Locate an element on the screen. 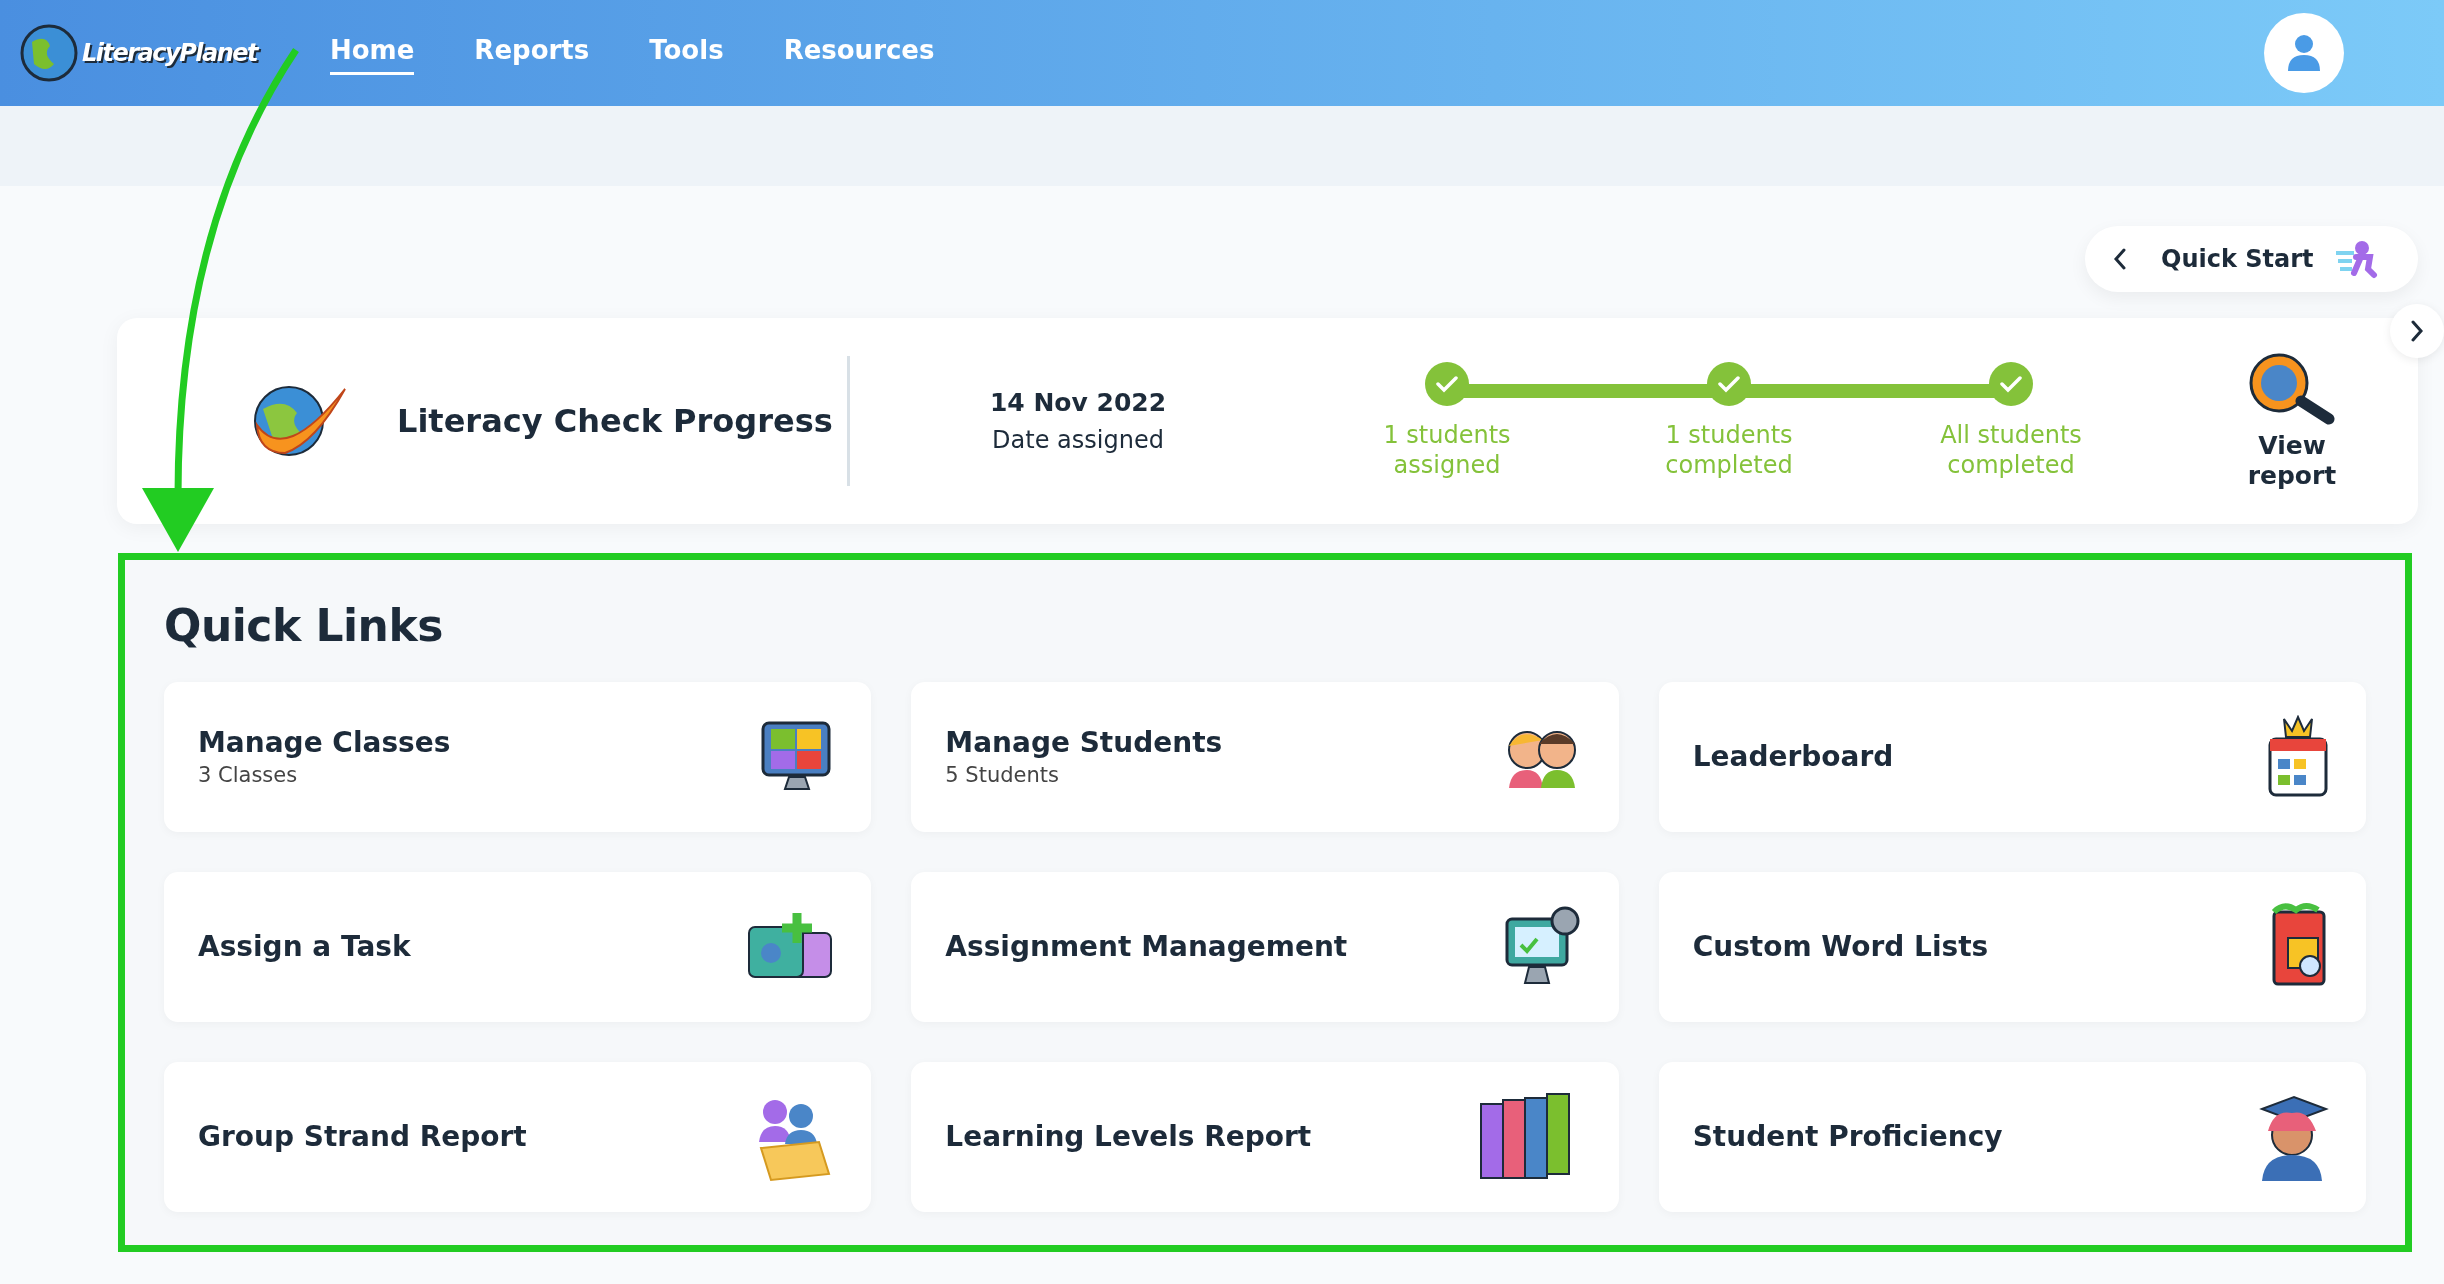  view-report-button: View report is located at coordinates (2292, 421).